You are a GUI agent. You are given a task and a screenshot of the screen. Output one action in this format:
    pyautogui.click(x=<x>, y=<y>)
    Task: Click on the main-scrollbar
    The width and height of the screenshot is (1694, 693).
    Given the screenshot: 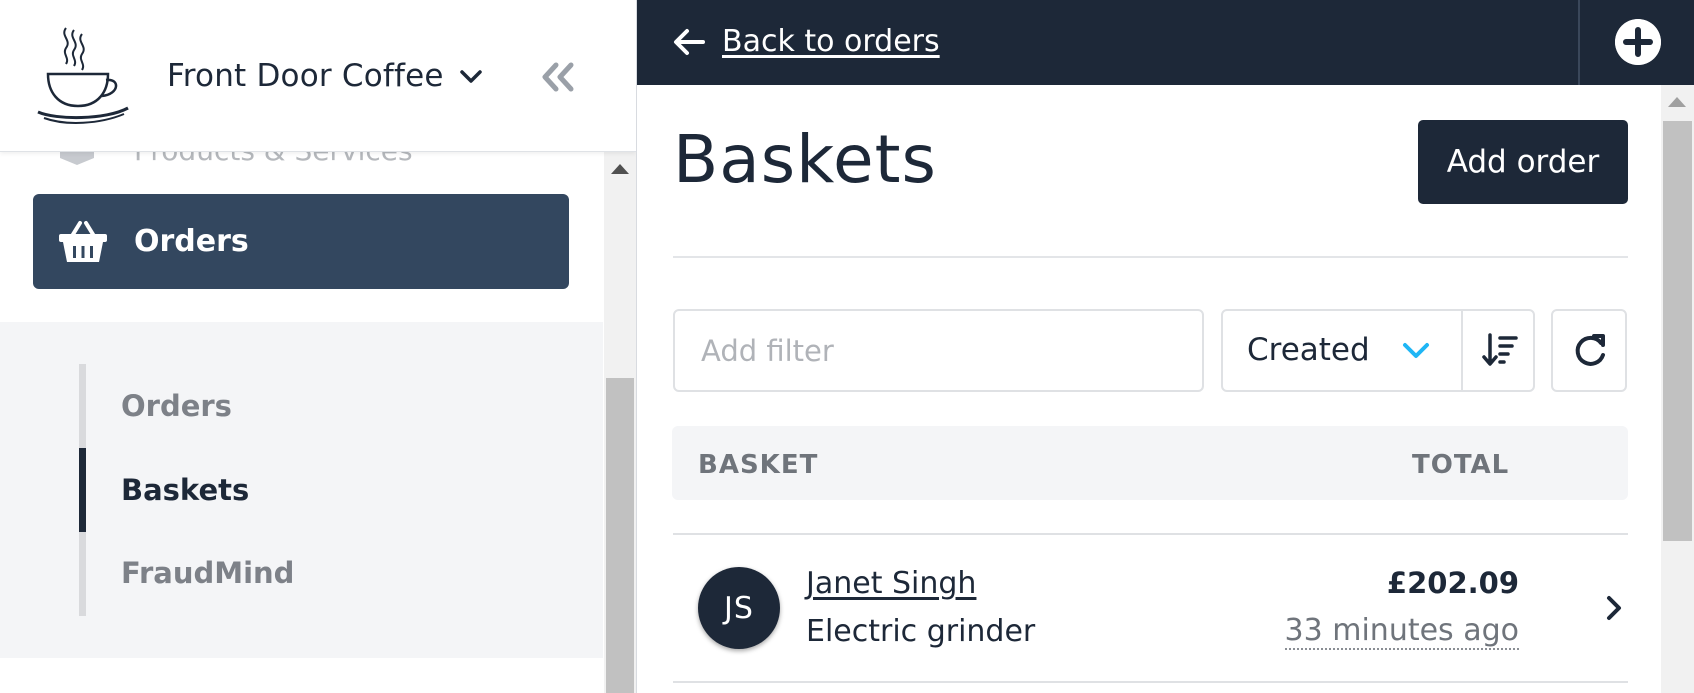 What is the action you would take?
    pyautogui.click(x=1677, y=389)
    